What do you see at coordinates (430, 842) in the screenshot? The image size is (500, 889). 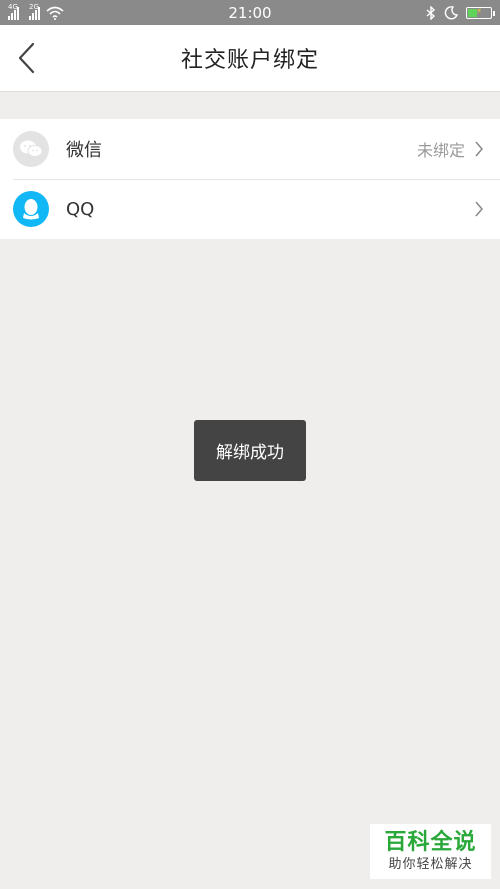 I see `watermark-title: 百科全说` at bounding box center [430, 842].